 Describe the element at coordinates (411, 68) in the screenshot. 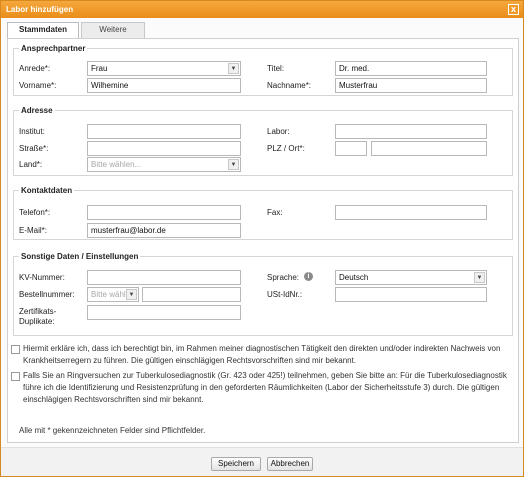

I see `titel-input: Dr. med.` at that location.